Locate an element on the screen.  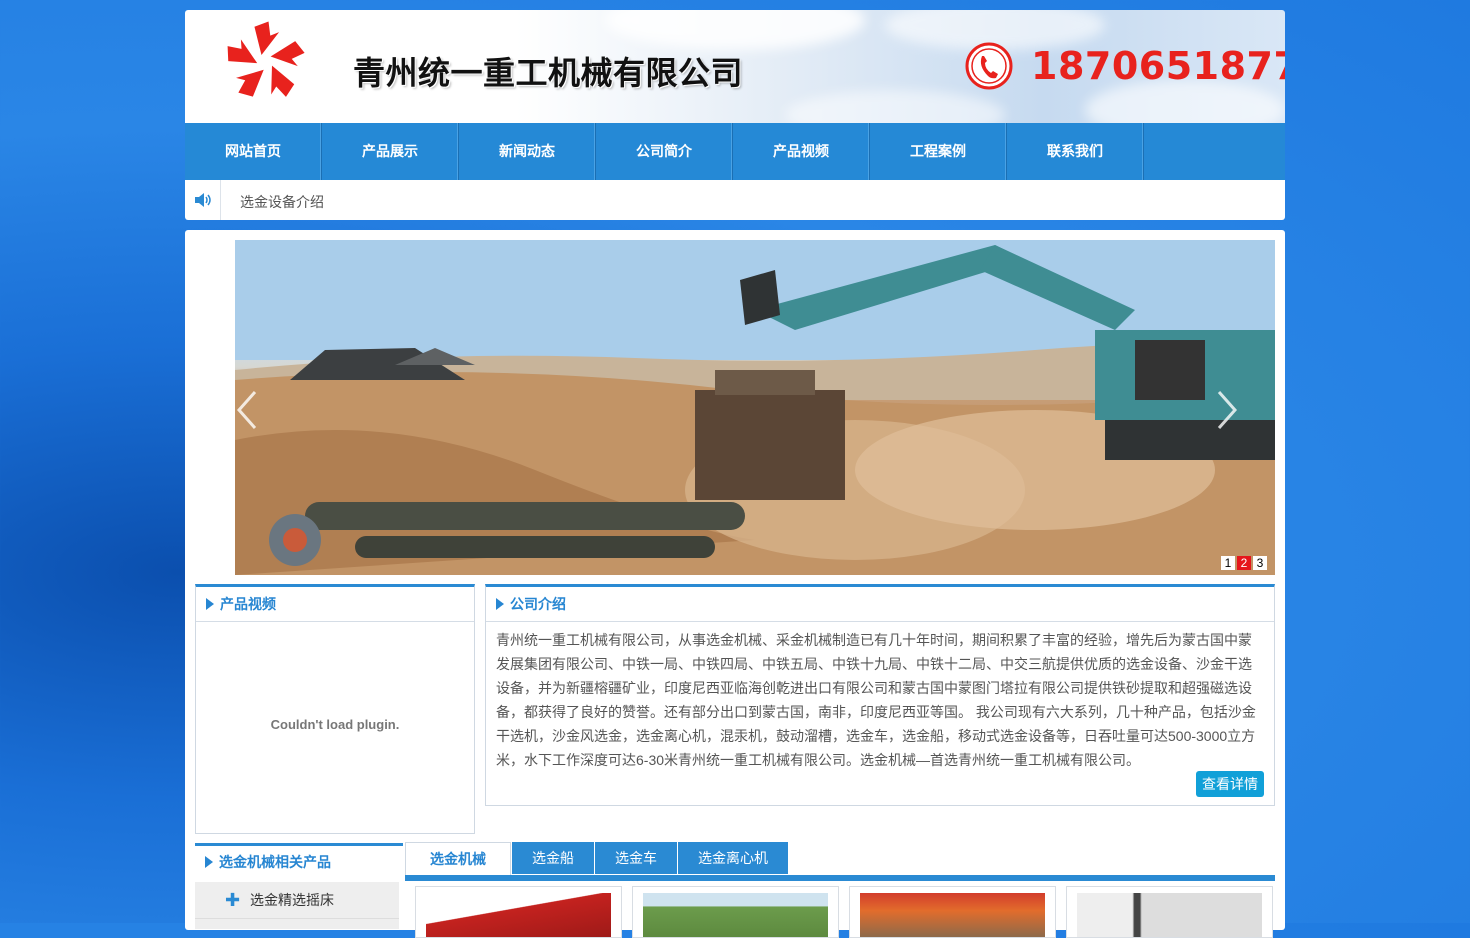
video-panel: 产品视频 Couldn't load plugin. is located at coordinates (335, 709).